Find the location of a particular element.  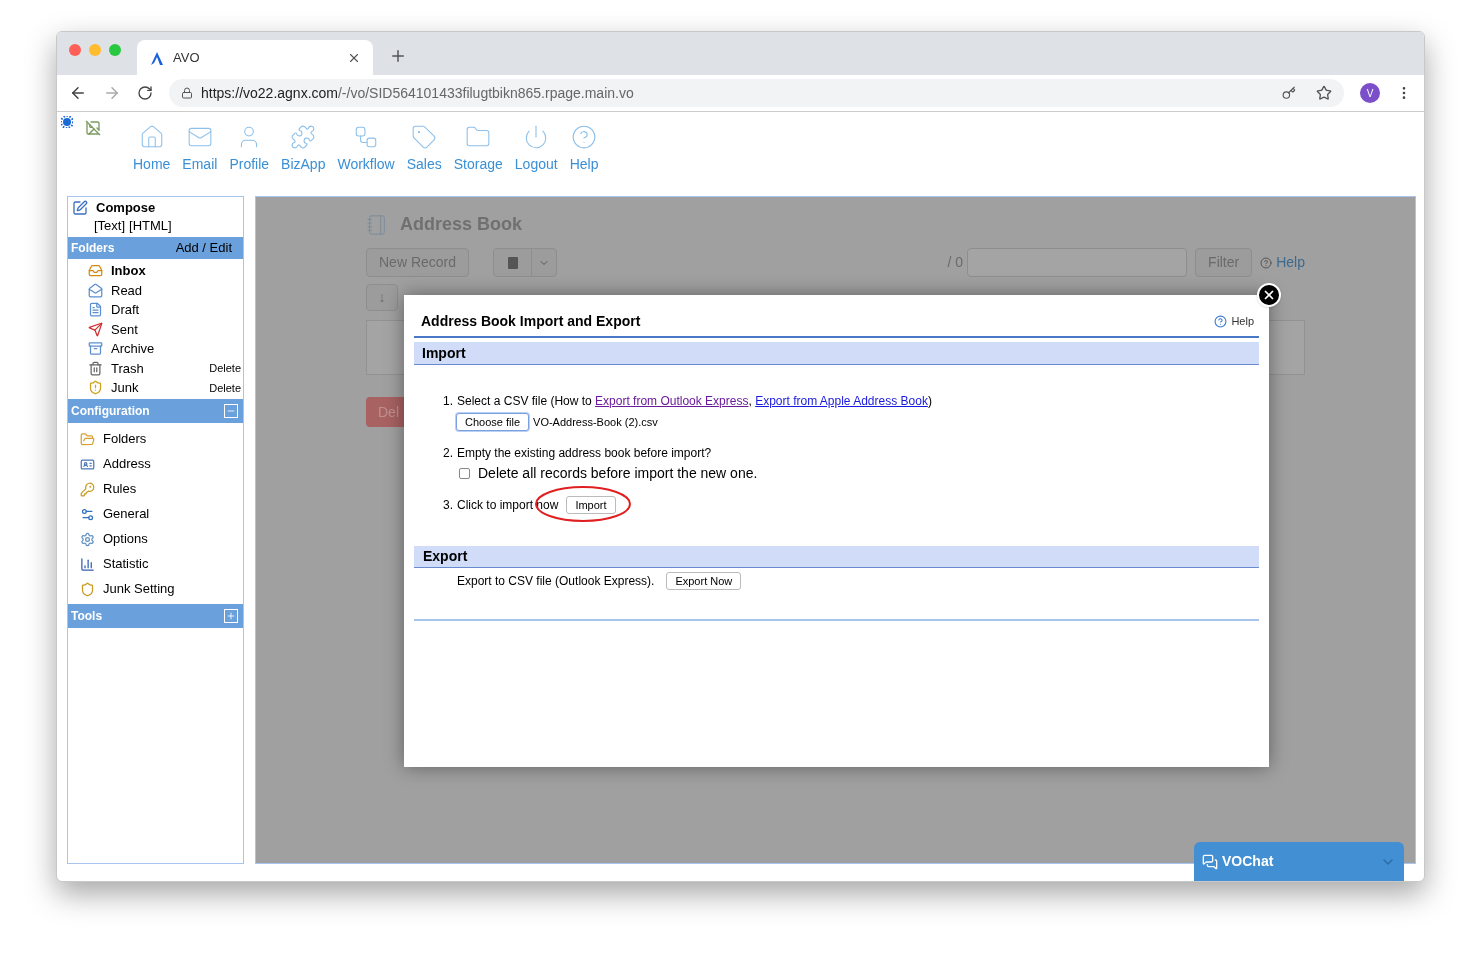

tray-icon is located at coordinates (95, 271).